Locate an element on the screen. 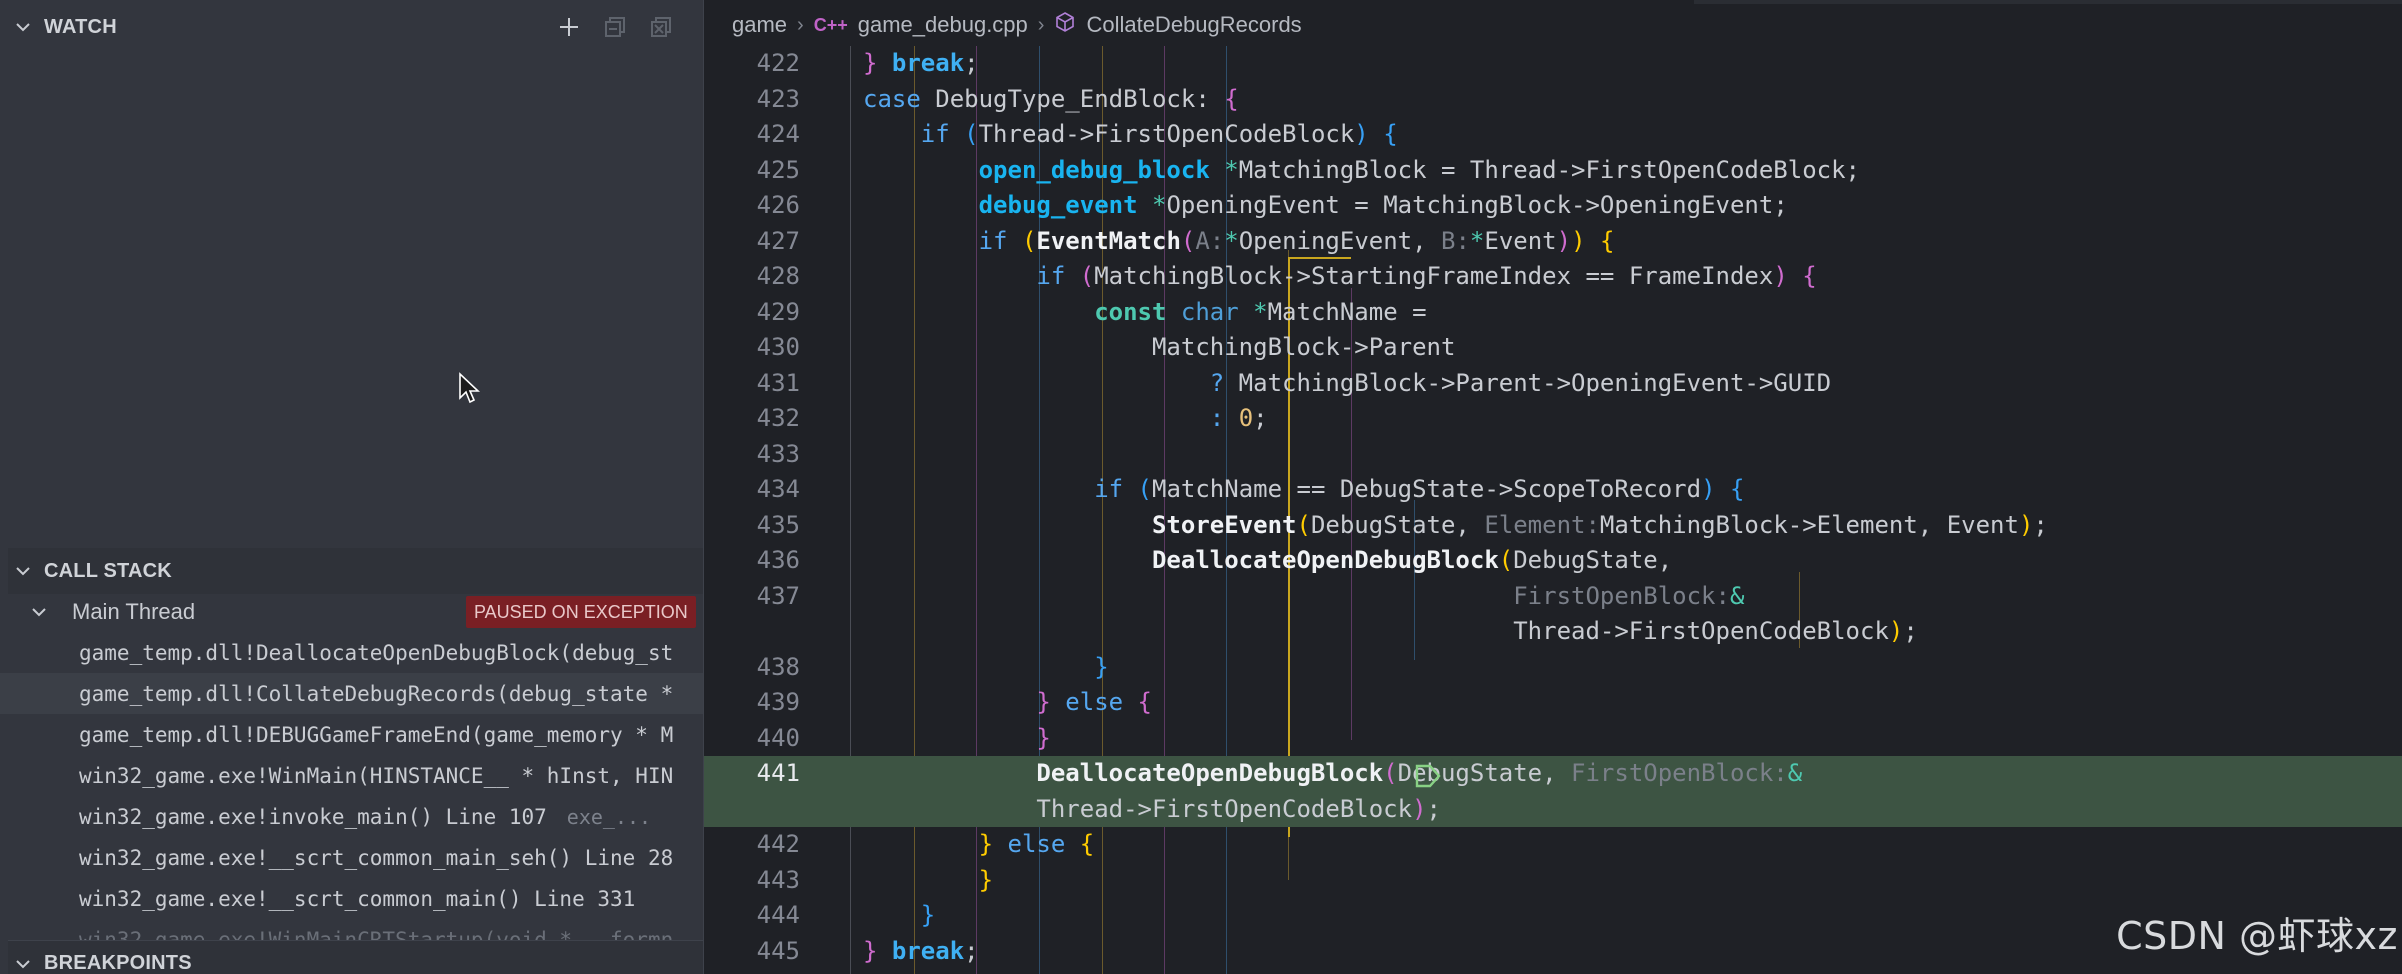  code-text: DeallocateOpenDebugBlock(DebugState, is located at coordinates (1412, 560).